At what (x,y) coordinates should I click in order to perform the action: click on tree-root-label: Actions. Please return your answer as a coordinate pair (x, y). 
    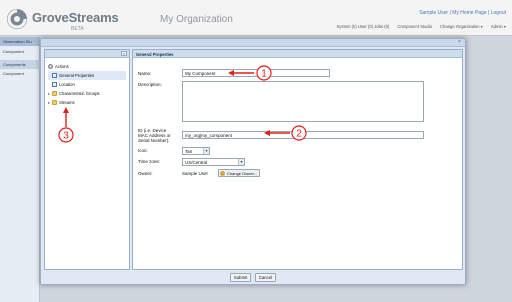
    Looking at the image, I should click on (62, 66).